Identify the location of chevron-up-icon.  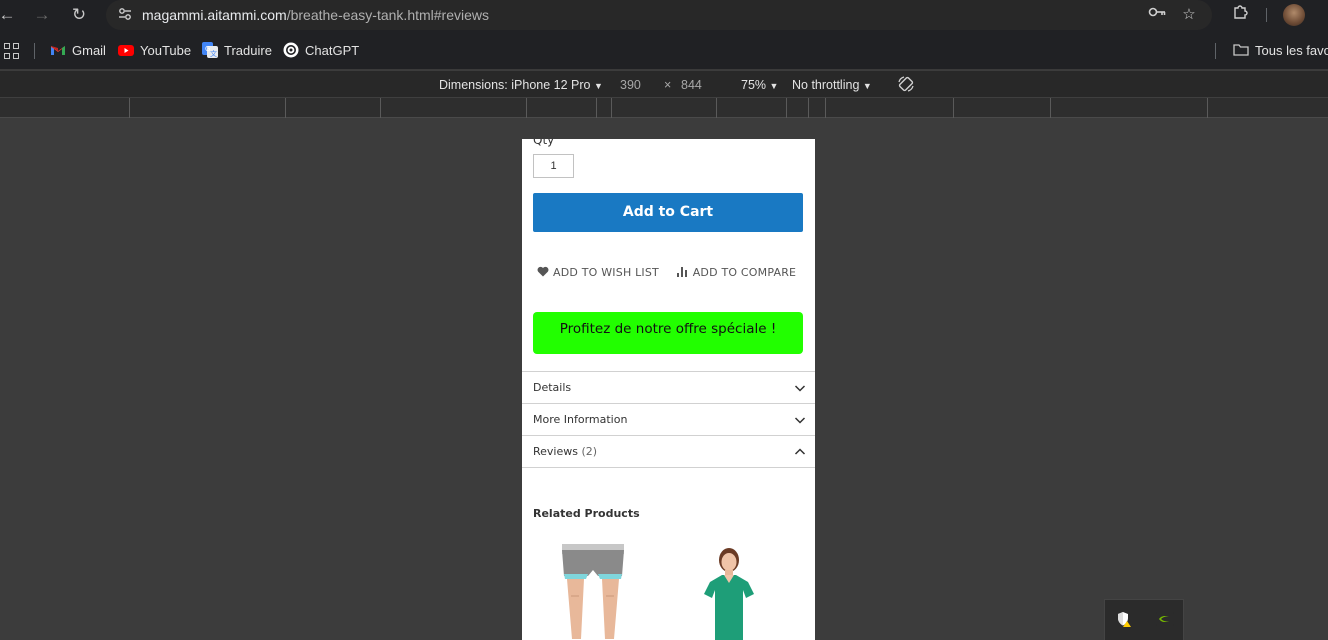
(800, 451).